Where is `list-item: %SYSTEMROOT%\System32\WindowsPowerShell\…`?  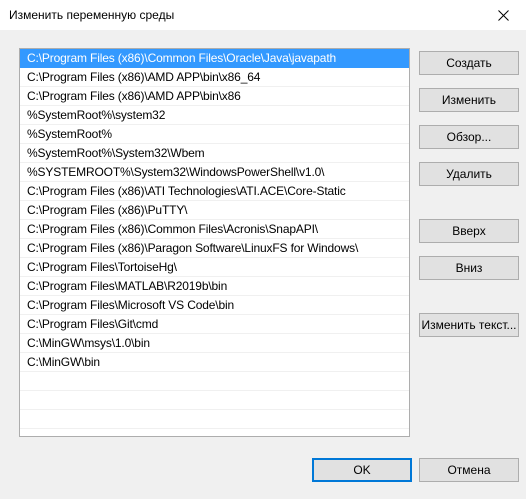 list-item: %SYSTEMROOT%\System32\WindowsPowerShell\… is located at coordinates (214, 172).